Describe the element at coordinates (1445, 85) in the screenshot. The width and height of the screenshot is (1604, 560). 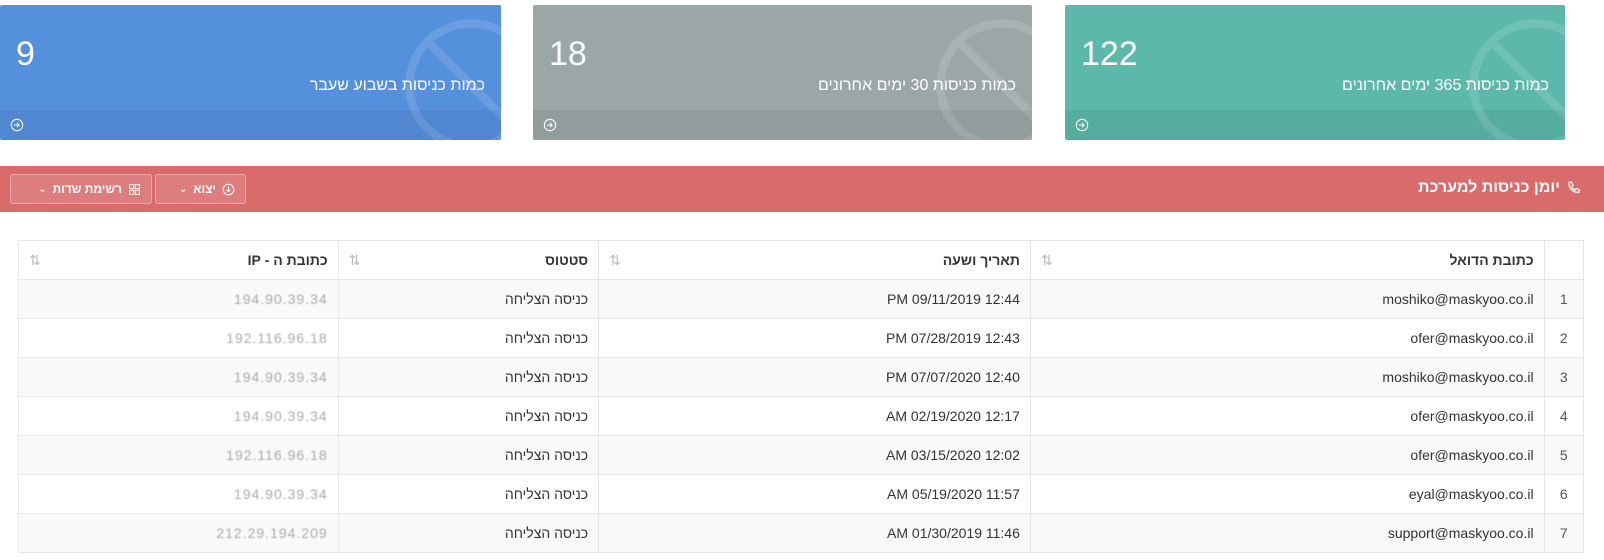
I see `stat-label: כמות כניסות 365 ימים אחרונים` at that location.